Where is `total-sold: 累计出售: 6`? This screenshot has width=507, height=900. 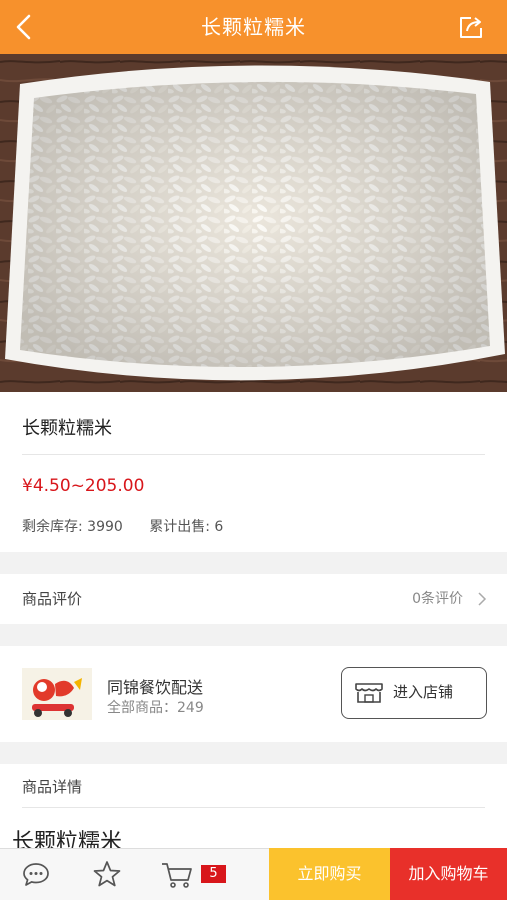
total-sold: 累计出售: 6 is located at coordinates (186, 527).